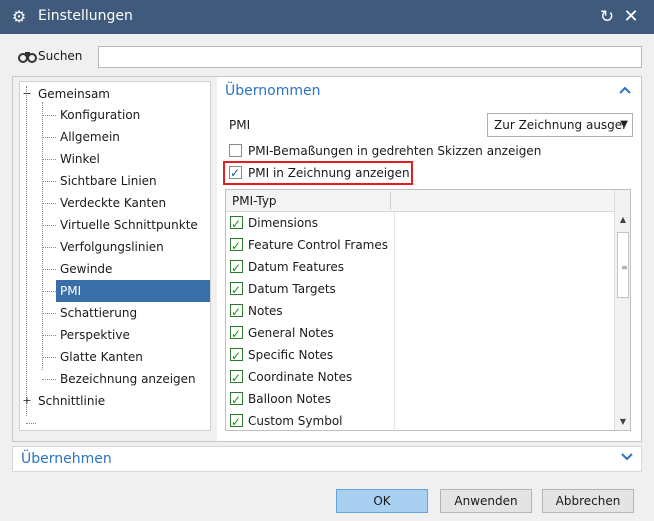 This screenshot has height=521, width=654. What do you see at coordinates (74, 94) in the screenshot?
I see `tree-item-gemeinsam: Gemeinsam` at bounding box center [74, 94].